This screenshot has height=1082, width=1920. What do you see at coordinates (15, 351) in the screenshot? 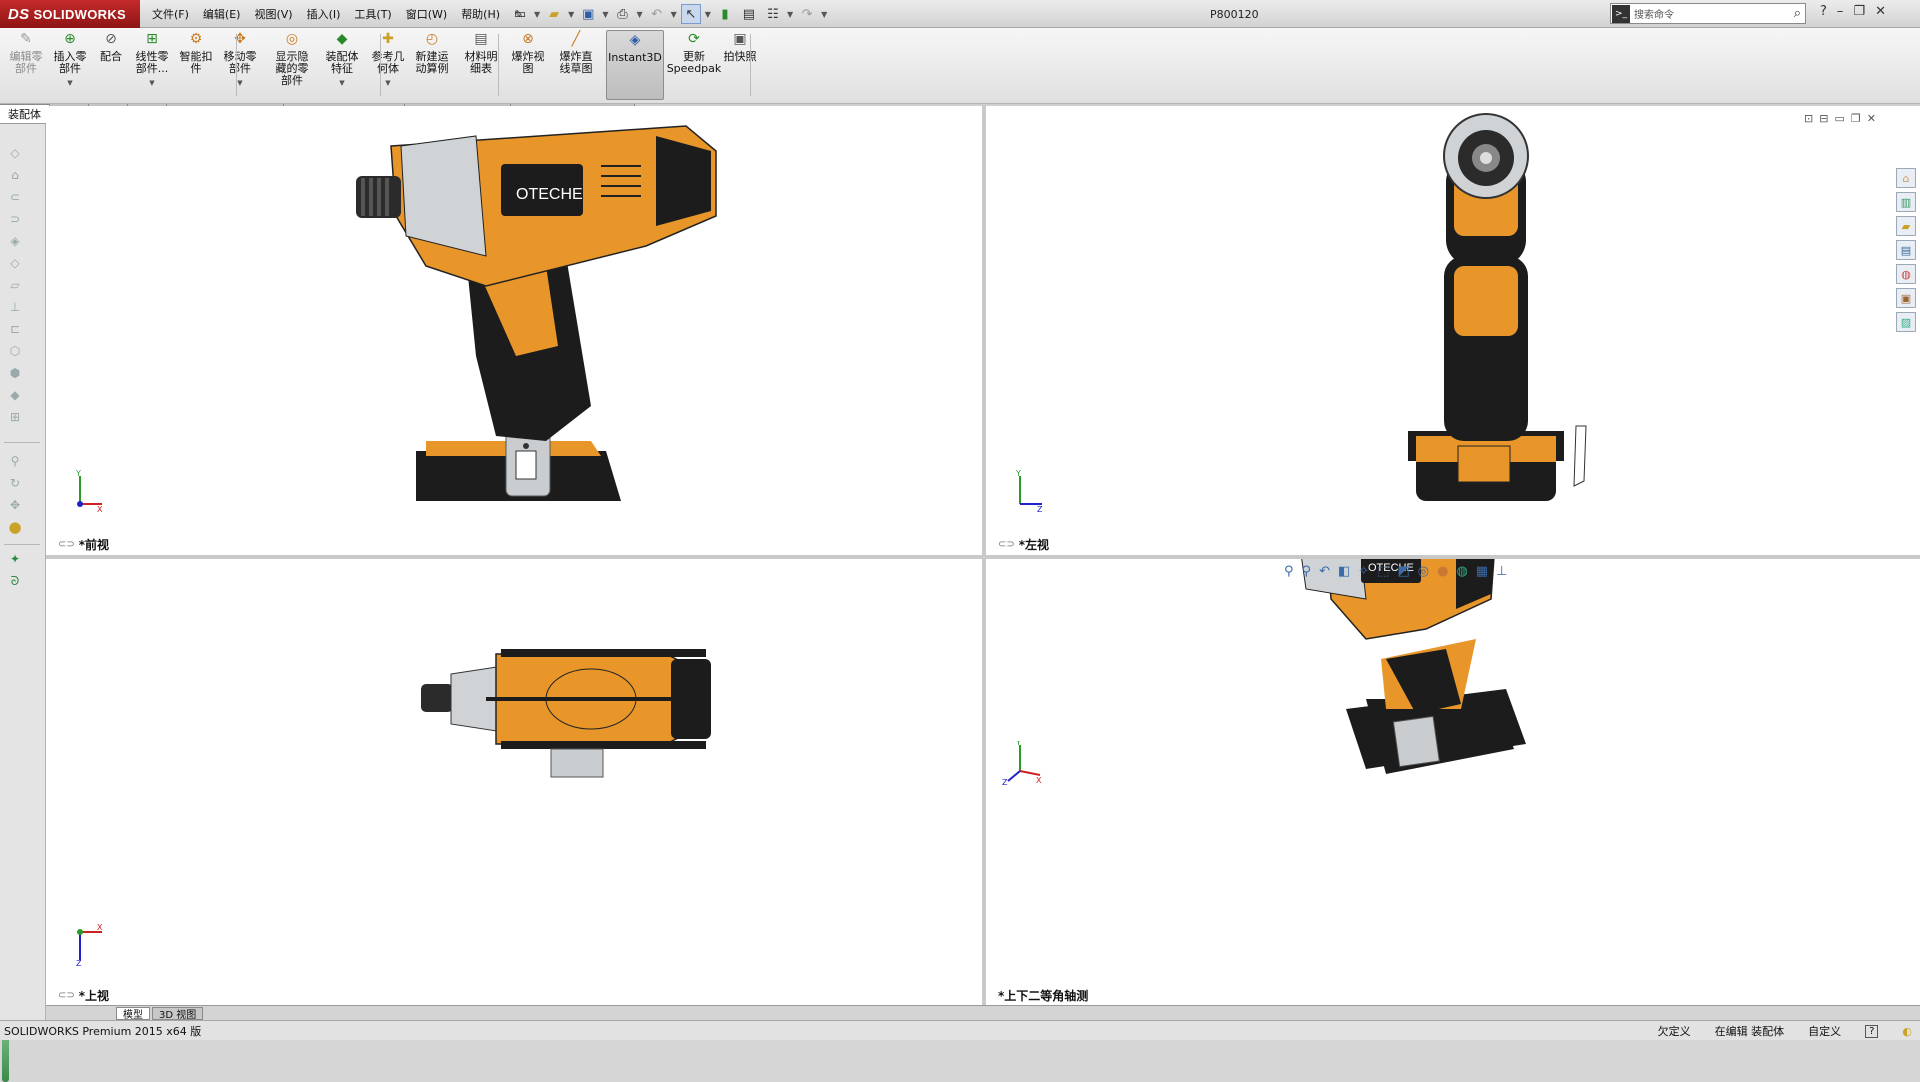
I see `part-icon: ⬡` at bounding box center [15, 351].